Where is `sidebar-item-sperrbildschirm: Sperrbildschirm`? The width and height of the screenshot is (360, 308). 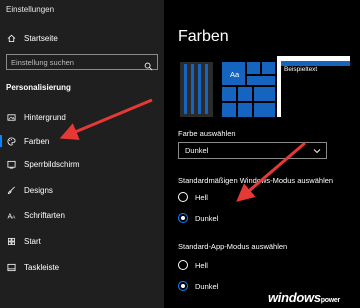
sidebar-item-sperrbildschirm: Sperrbildschirm is located at coordinates (82, 164).